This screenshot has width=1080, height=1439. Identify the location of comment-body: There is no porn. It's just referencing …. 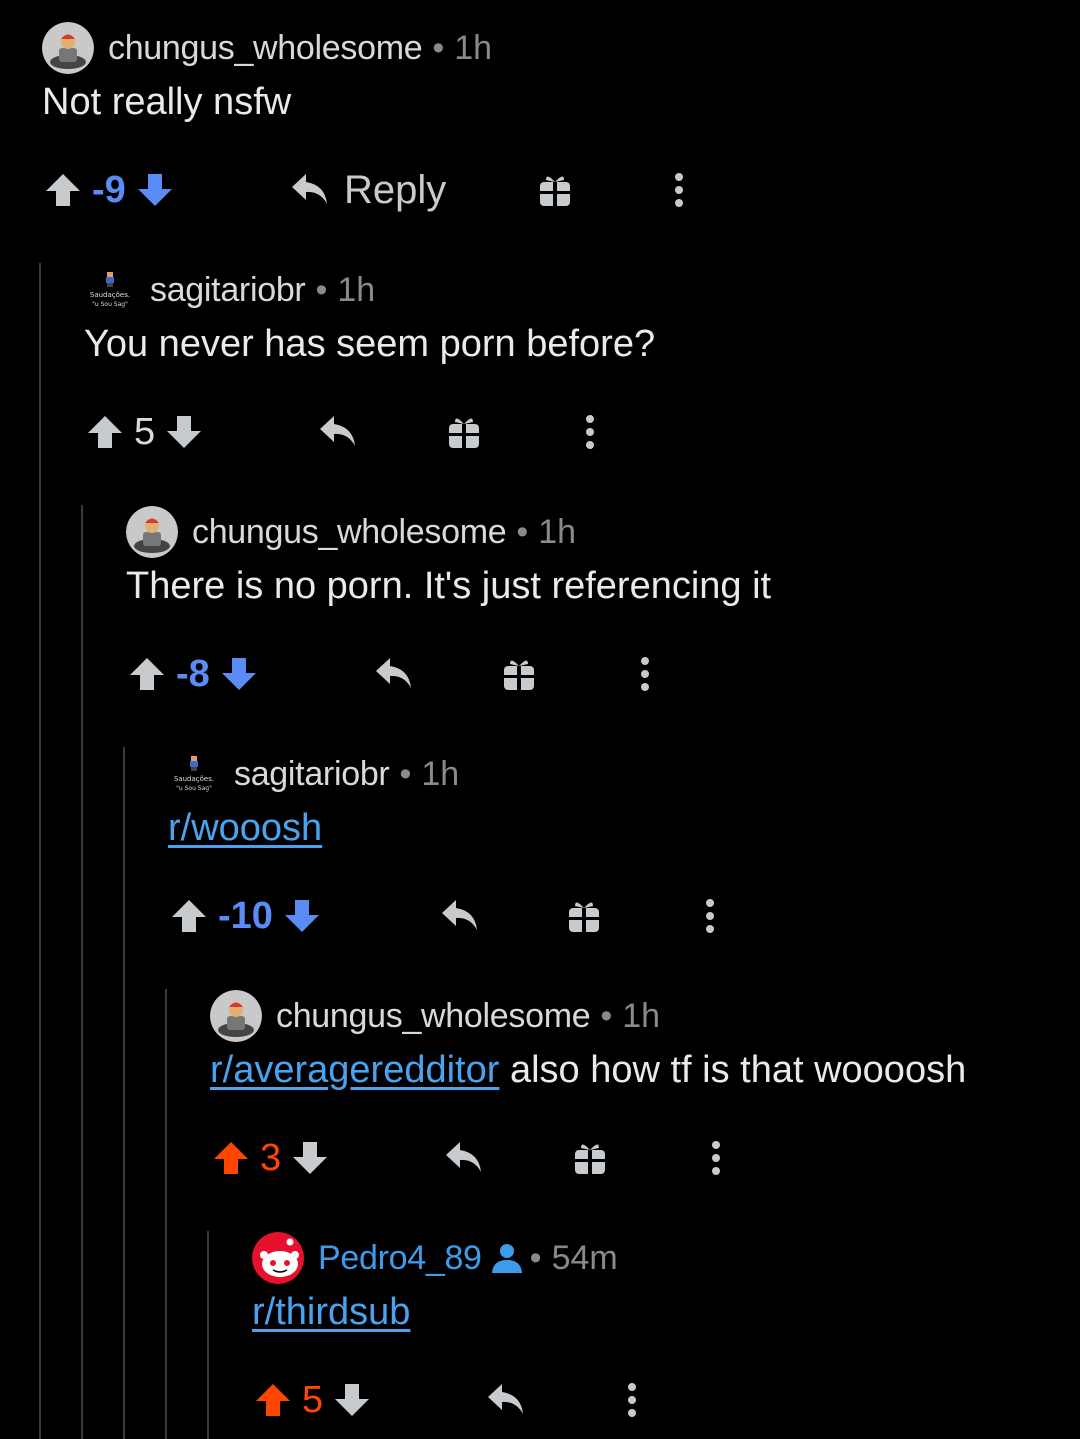
(449, 586).